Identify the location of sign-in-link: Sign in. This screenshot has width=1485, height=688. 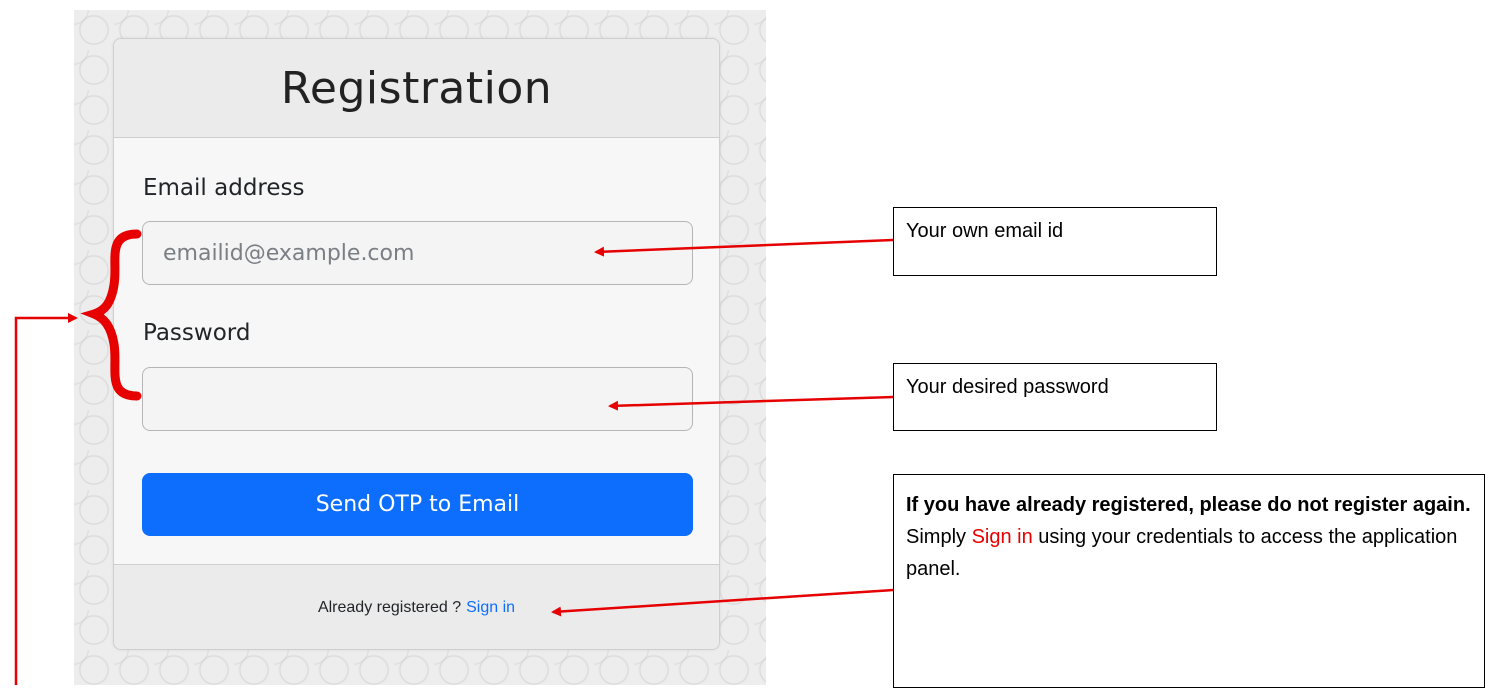
(490, 608).